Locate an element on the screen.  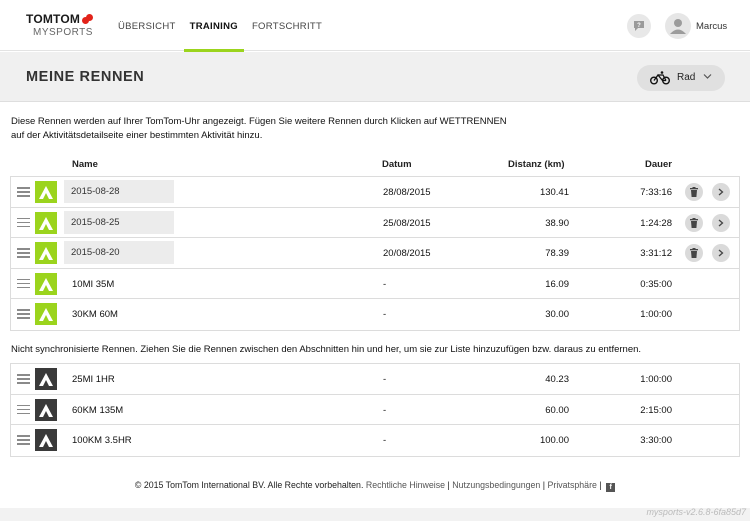
feedback-button: ? is located at coordinates (639, 26).